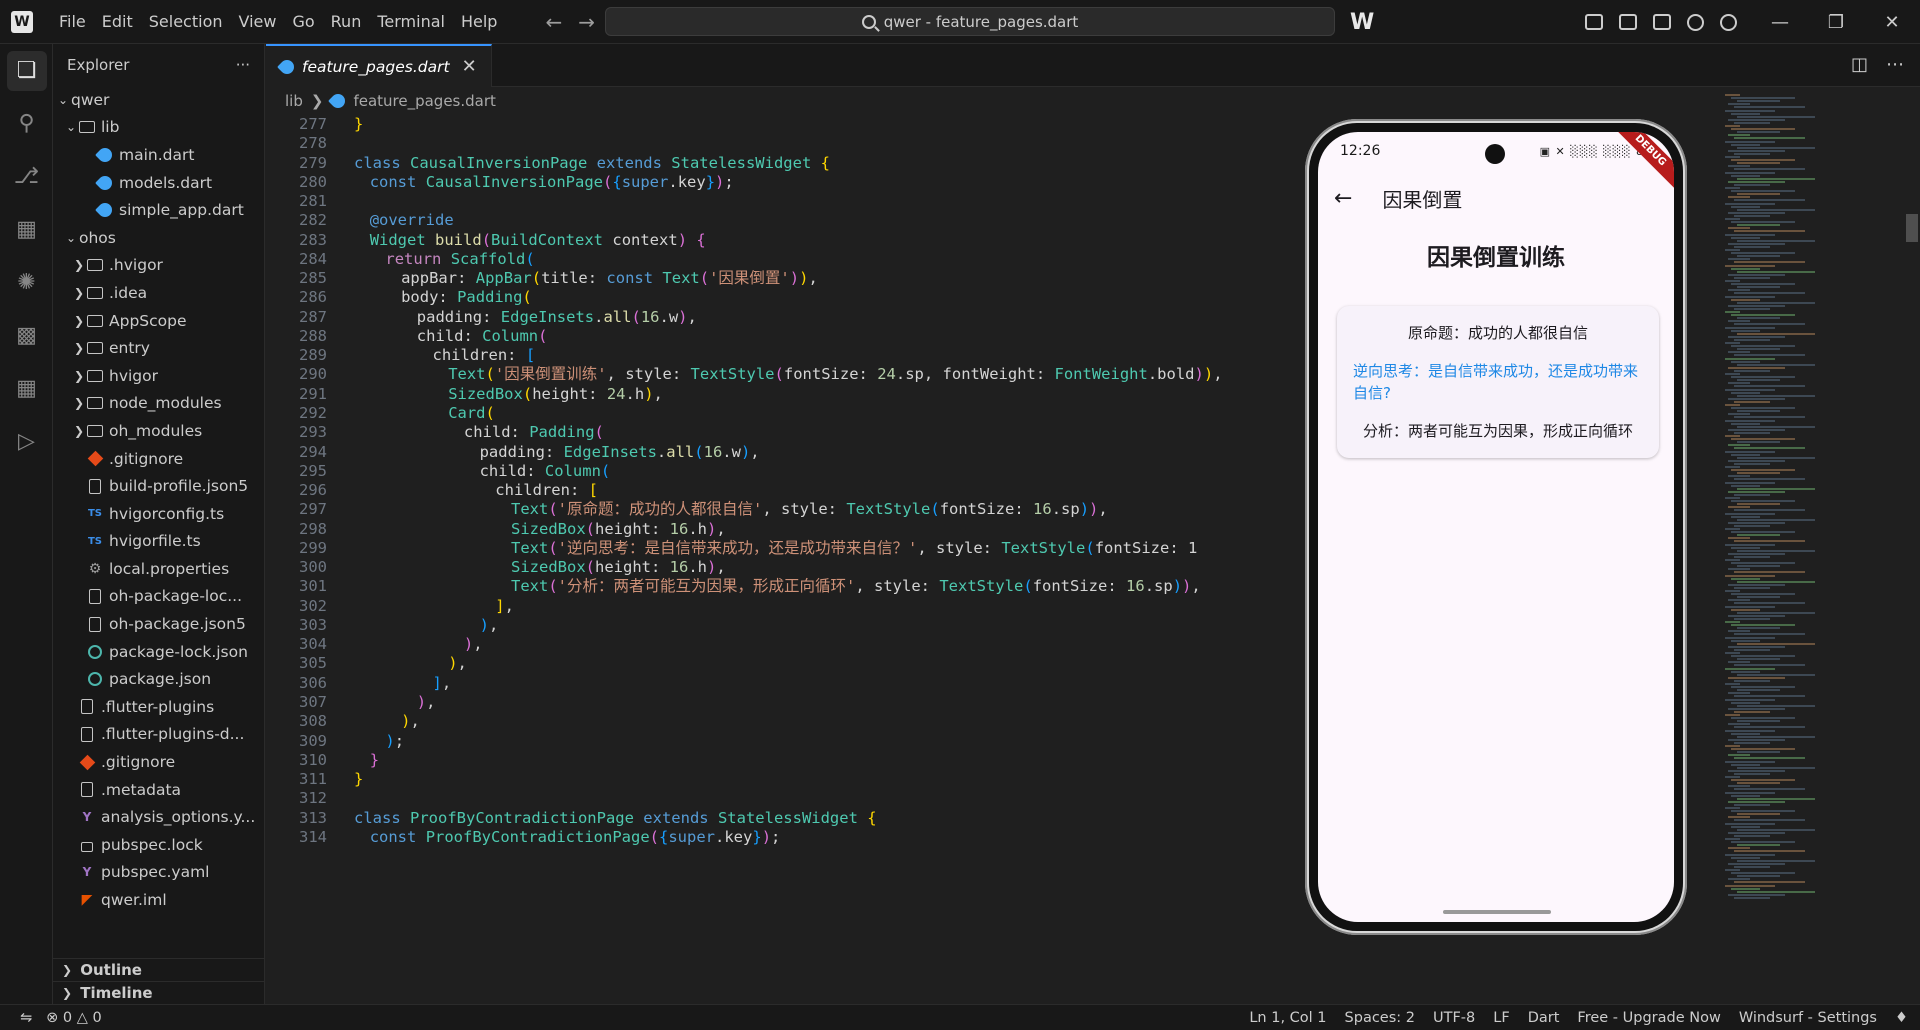  Describe the element at coordinates (294, 101) in the screenshot. I see `breadcrumb-folder: lib` at that location.